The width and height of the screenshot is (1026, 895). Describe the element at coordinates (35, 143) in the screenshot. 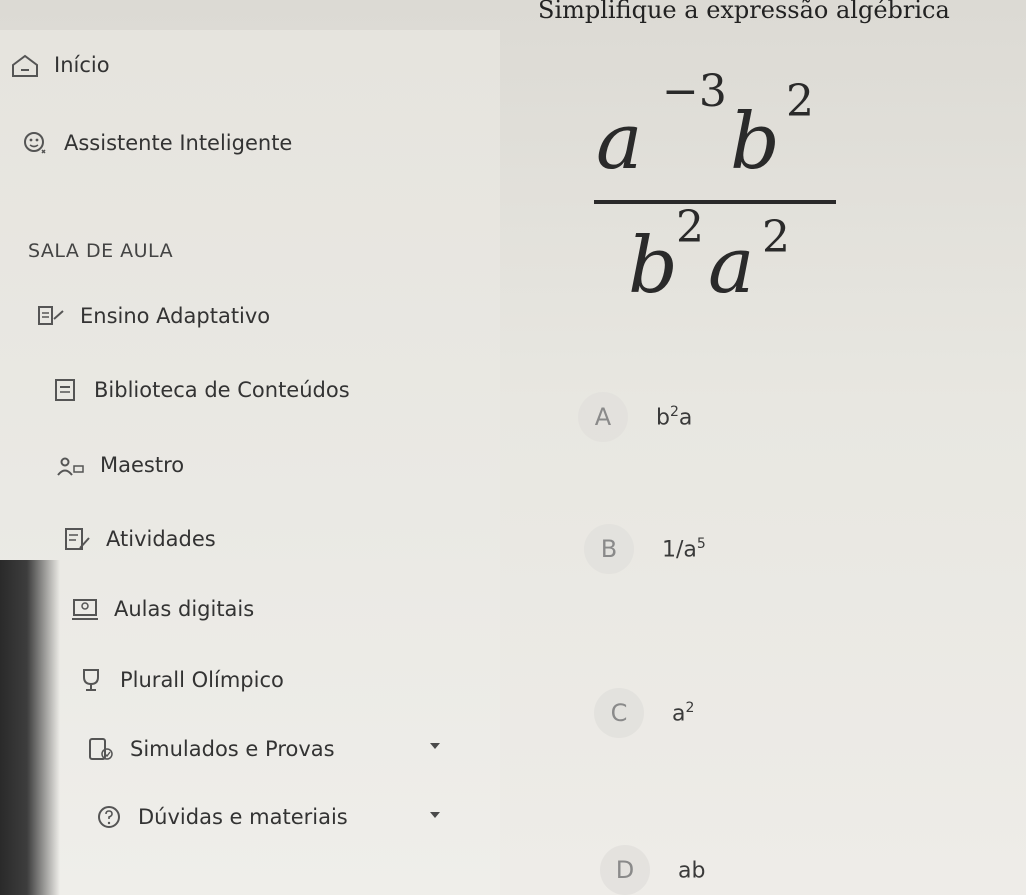

I see `assistant-icon` at that location.